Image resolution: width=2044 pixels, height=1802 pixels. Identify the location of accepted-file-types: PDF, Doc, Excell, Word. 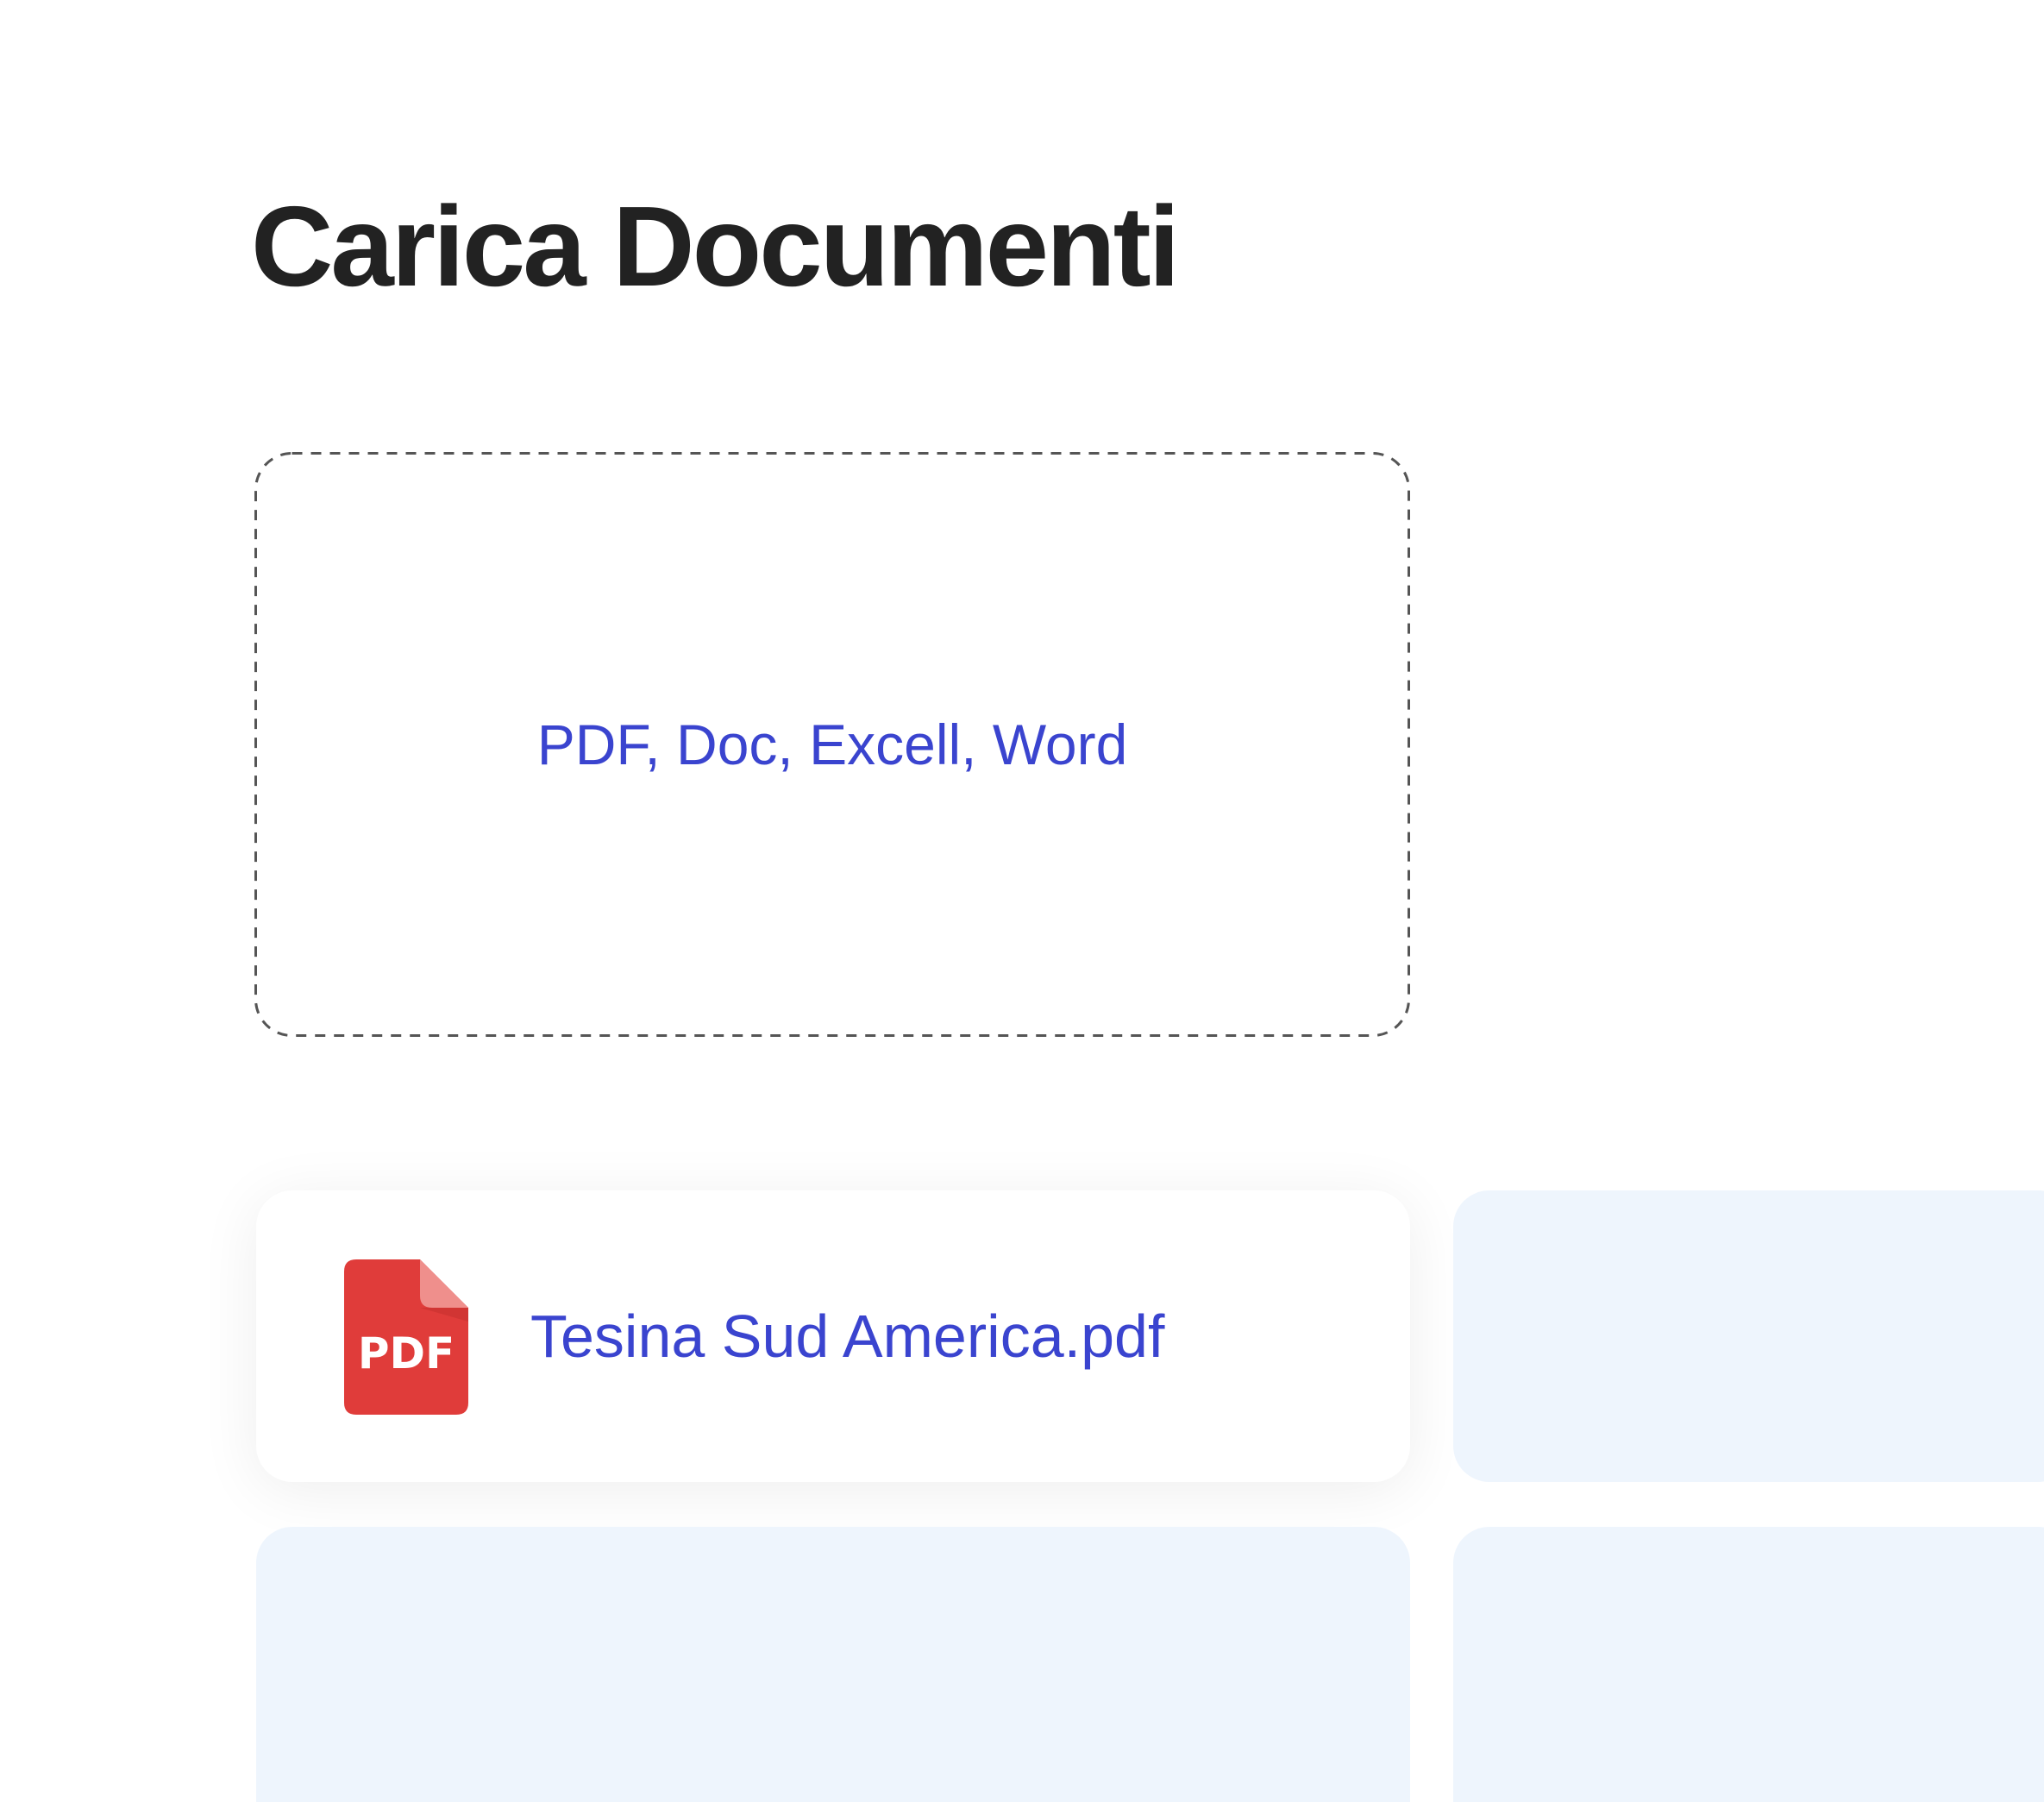
(832, 744).